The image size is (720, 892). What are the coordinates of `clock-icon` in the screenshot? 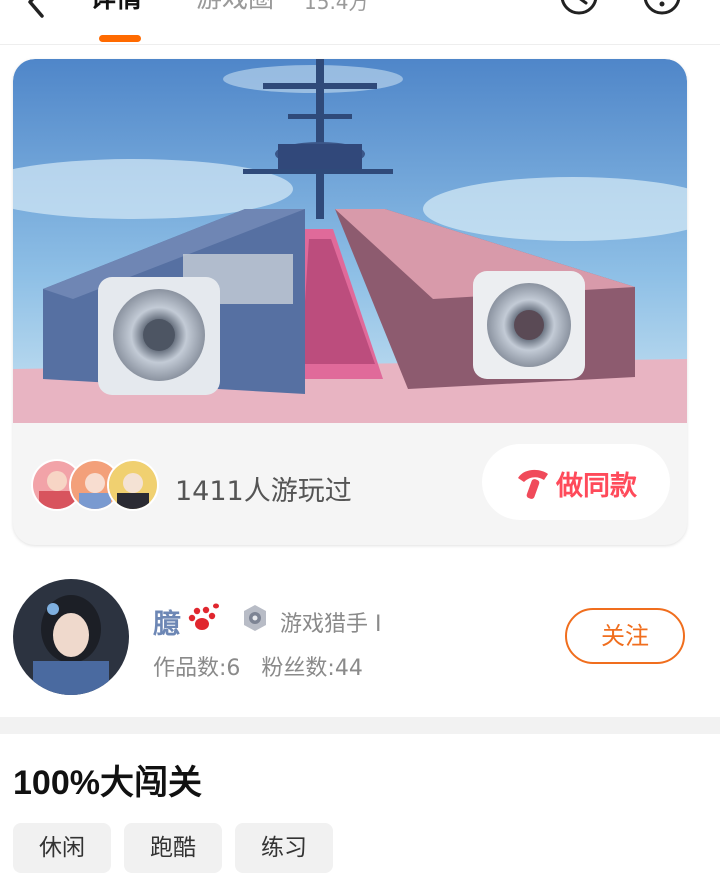 It's located at (579, 8).